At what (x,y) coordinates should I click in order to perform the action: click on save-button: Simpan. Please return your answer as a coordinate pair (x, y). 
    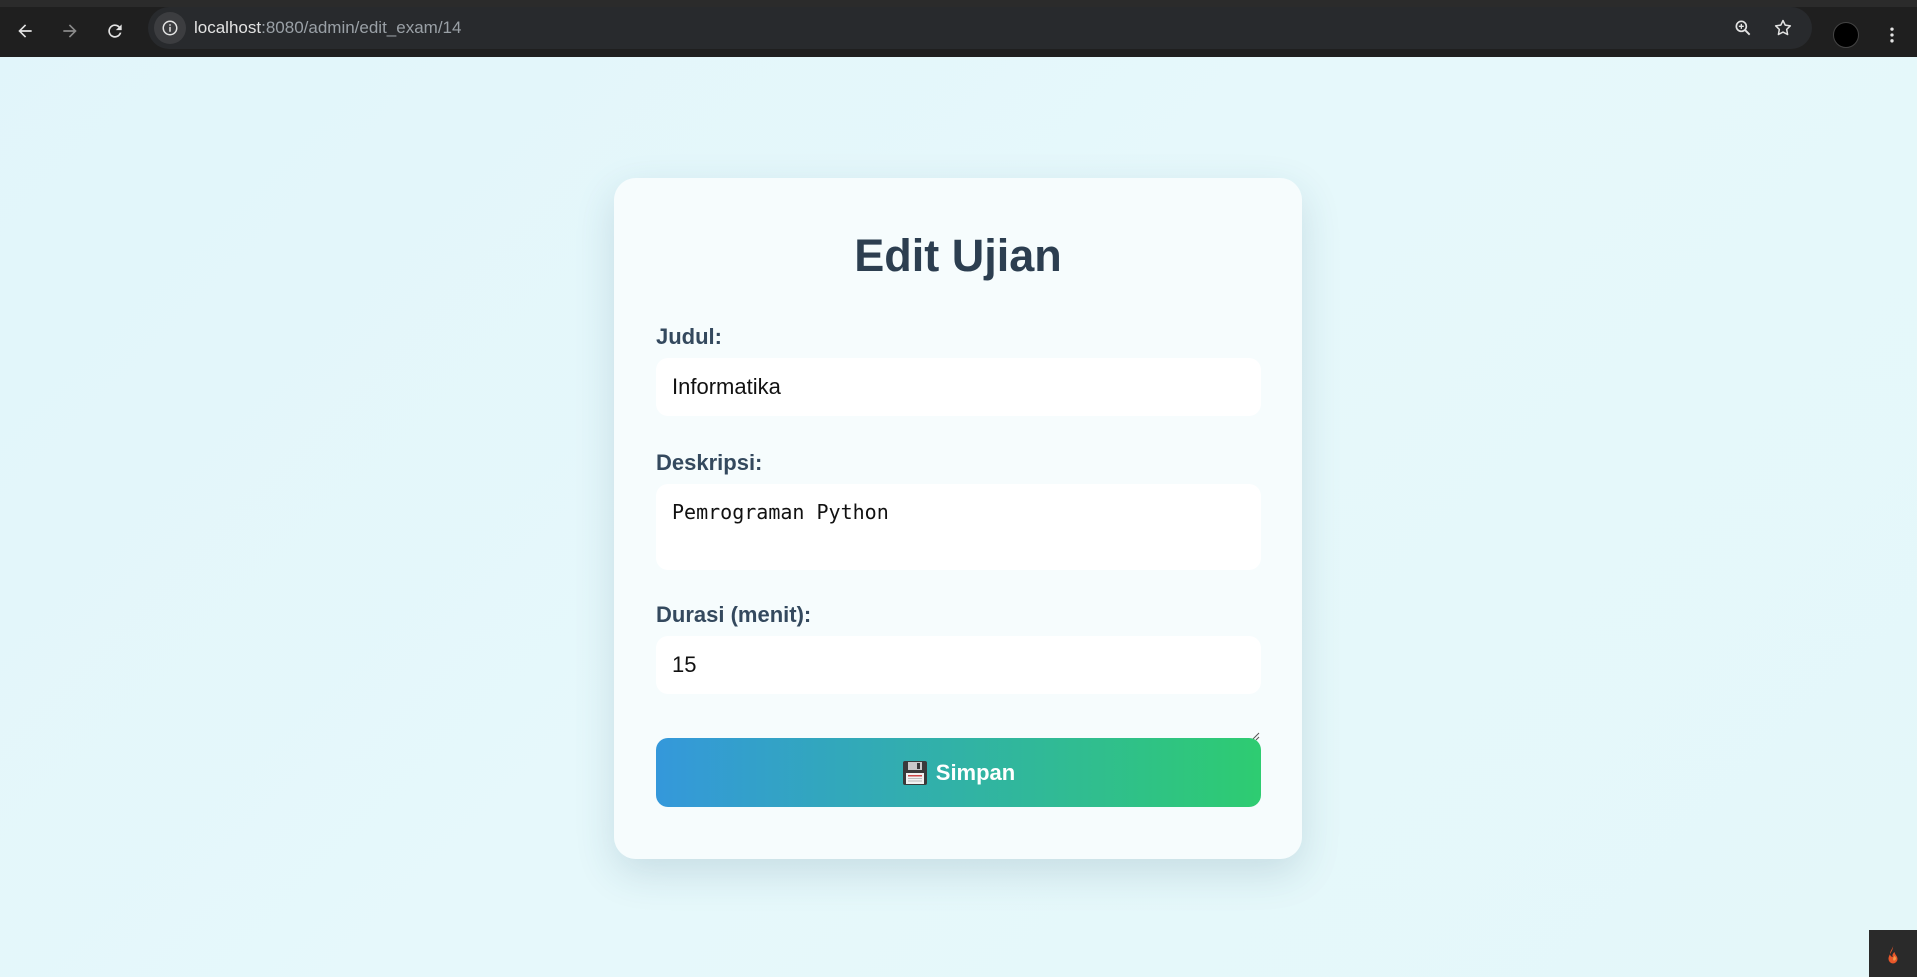
    Looking at the image, I should click on (958, 772).